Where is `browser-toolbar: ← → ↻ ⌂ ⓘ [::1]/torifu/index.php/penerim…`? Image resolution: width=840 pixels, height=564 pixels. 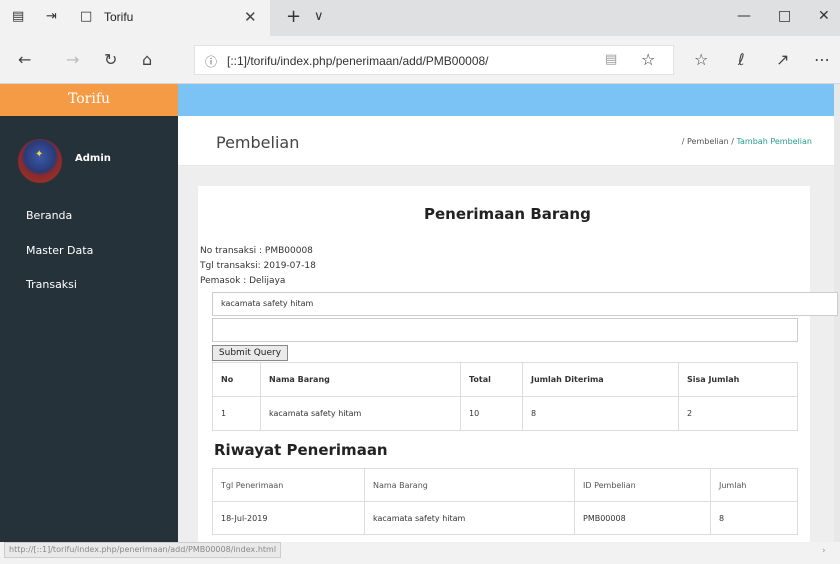 browser-toolbar: ← → ↻ ⌂ ⓘ [::1]/torifu/index.php/penerim… is located at coordinates (420, 60).